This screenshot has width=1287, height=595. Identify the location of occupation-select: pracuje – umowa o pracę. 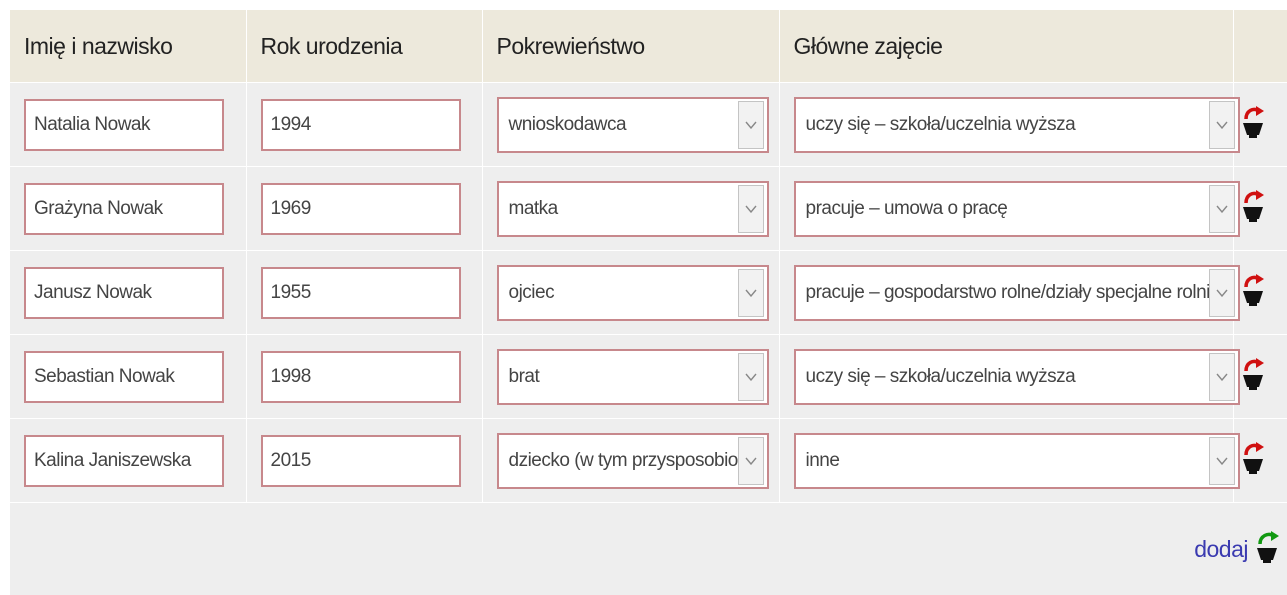
(1017, 209).